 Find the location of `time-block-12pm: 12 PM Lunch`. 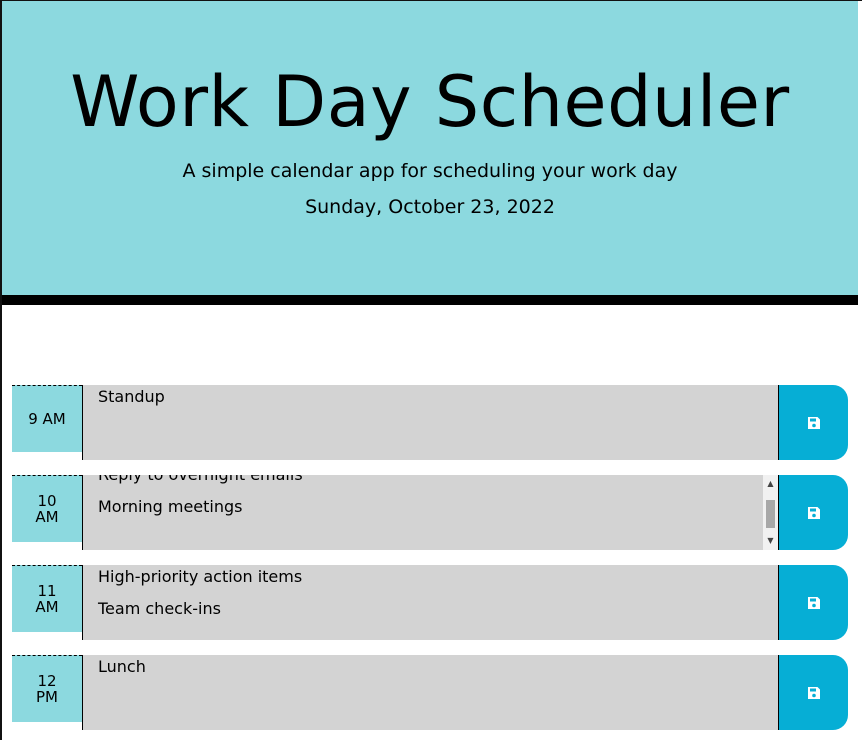

time-block-12pm: 12 PM Lunch is located at coordinates (430, 692).